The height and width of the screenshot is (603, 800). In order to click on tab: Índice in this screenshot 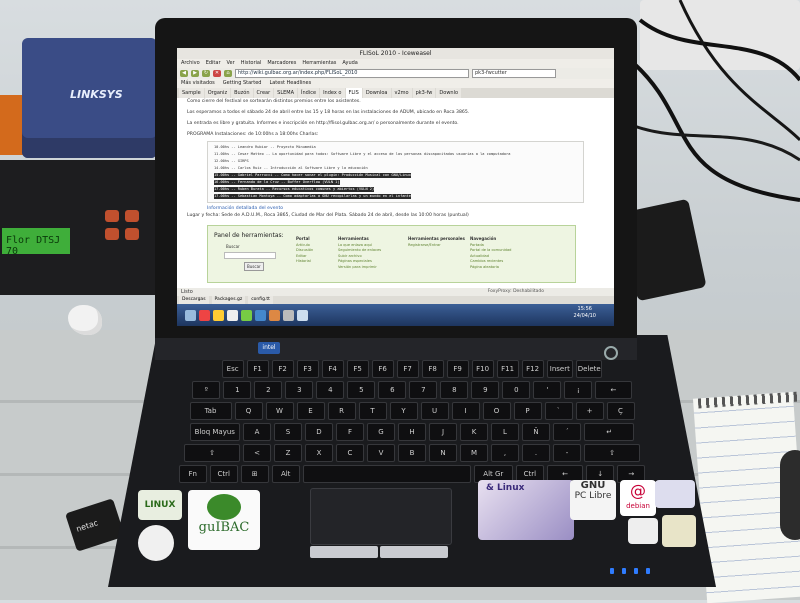, I will do `click(309, 93)`.